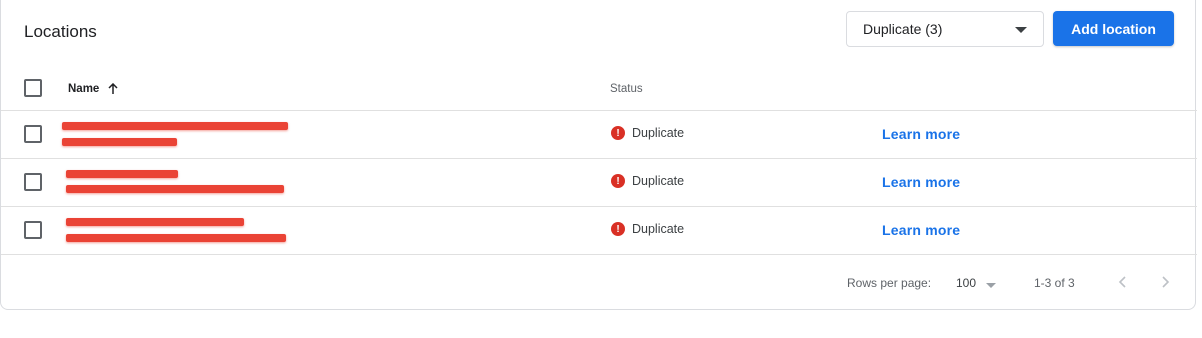  What do you see at coordinates (889, 283) in the screenshot?
I see `rows-per-page-label: Rows per page:` at bounding box center [889, 283].